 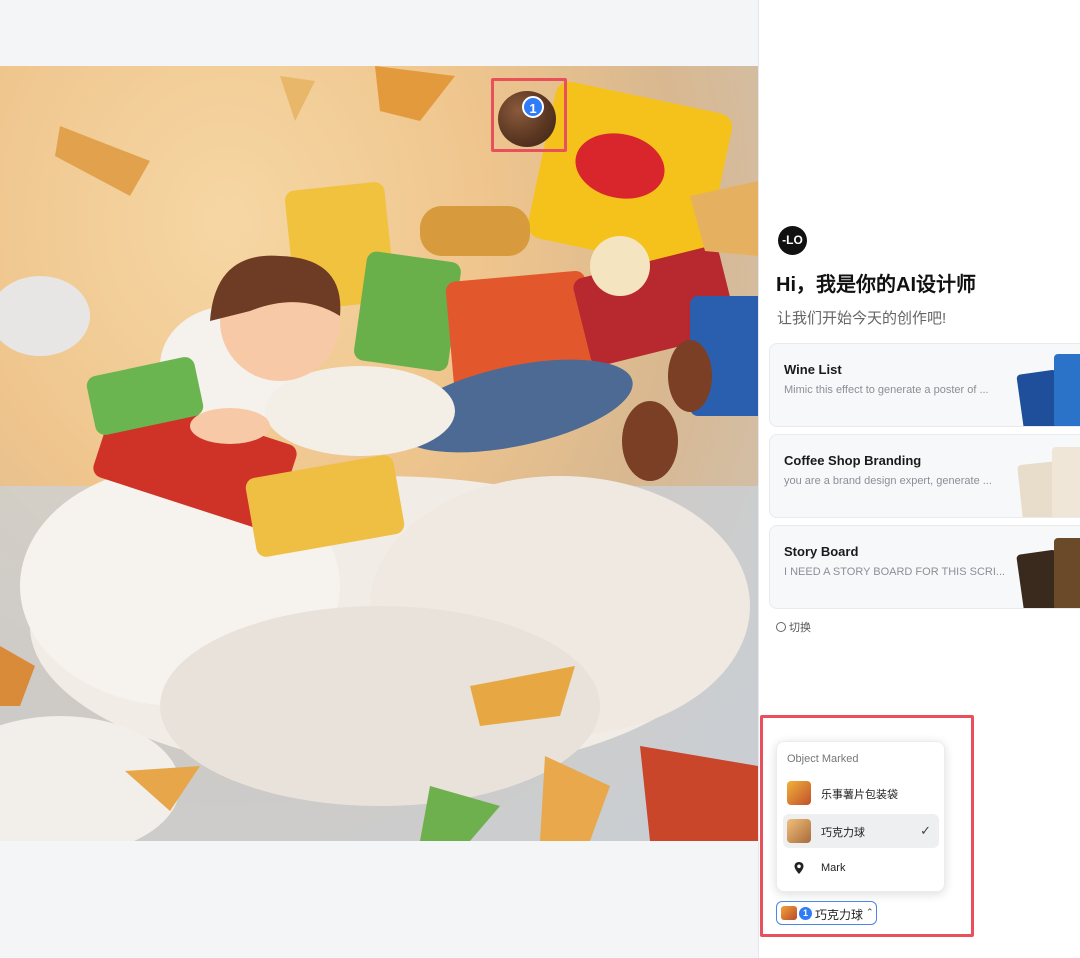 What do you see at coordinates (861, 869) in the screenshot?
I see `dropdown-item-mark: Mark` at bounding box center [861, 869].